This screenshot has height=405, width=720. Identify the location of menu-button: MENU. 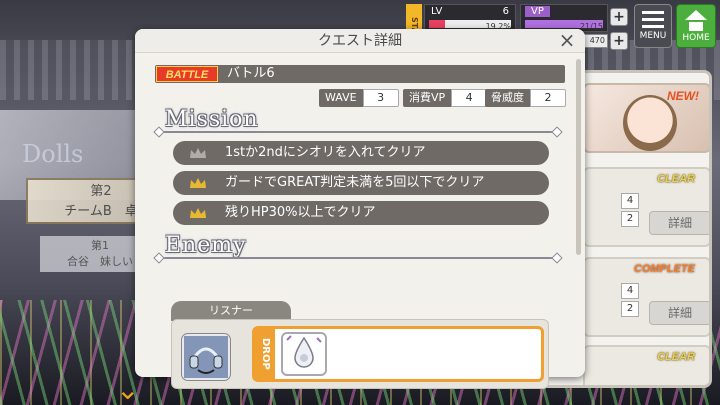
(653, 26).